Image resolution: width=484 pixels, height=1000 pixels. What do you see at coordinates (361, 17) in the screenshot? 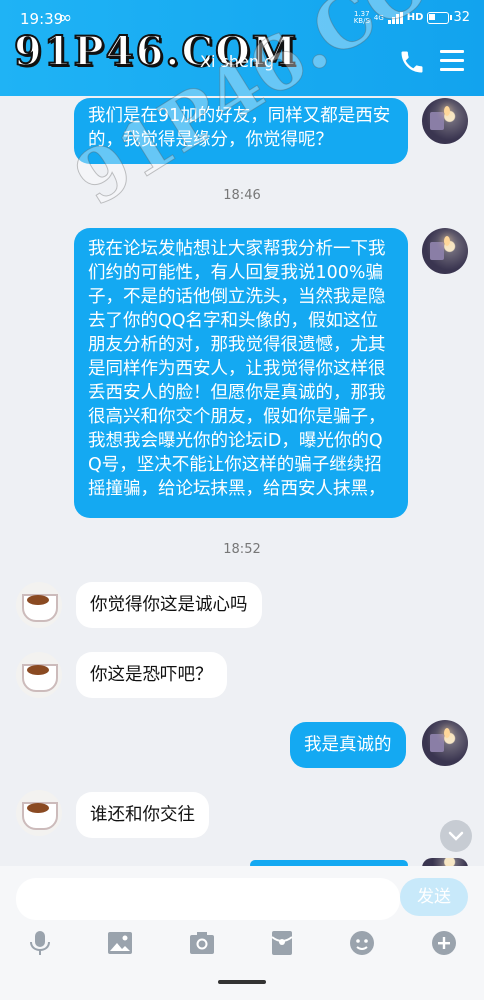
I see `network-speed: 1.37 KB/S` at bounding box center [361, 17].